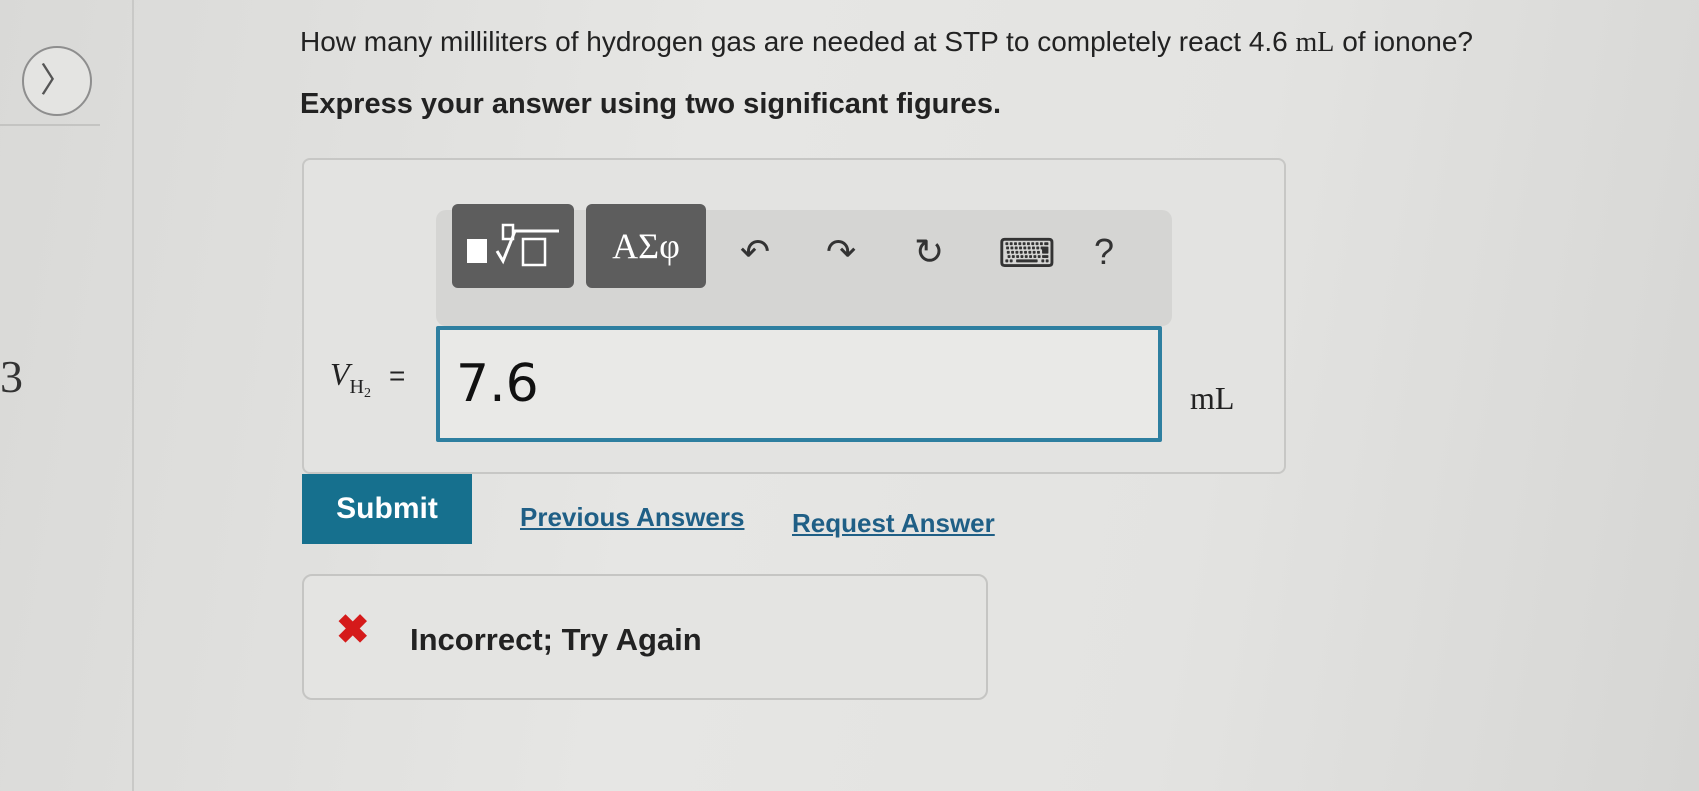 The height and width of the screenshot is (791, 1699). Describe the element at coordinates (368, 378) in the screenshot. I see `variable-label: VH2 =` at that location.